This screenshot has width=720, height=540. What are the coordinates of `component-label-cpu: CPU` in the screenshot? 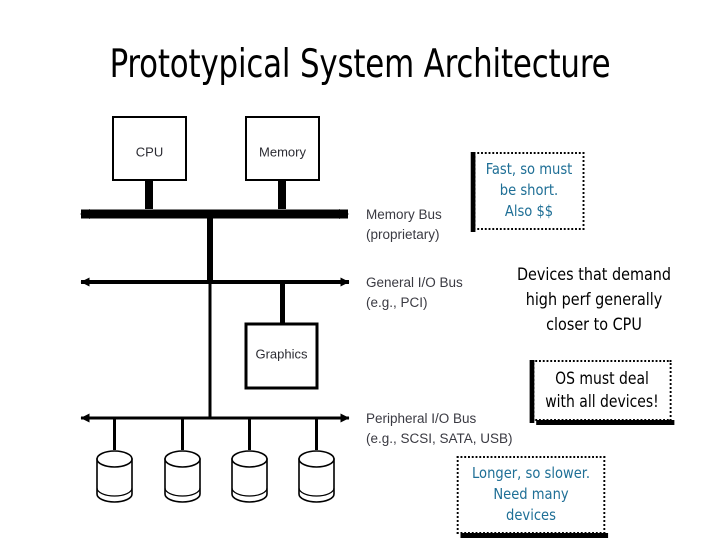 It's located at (149, 151).